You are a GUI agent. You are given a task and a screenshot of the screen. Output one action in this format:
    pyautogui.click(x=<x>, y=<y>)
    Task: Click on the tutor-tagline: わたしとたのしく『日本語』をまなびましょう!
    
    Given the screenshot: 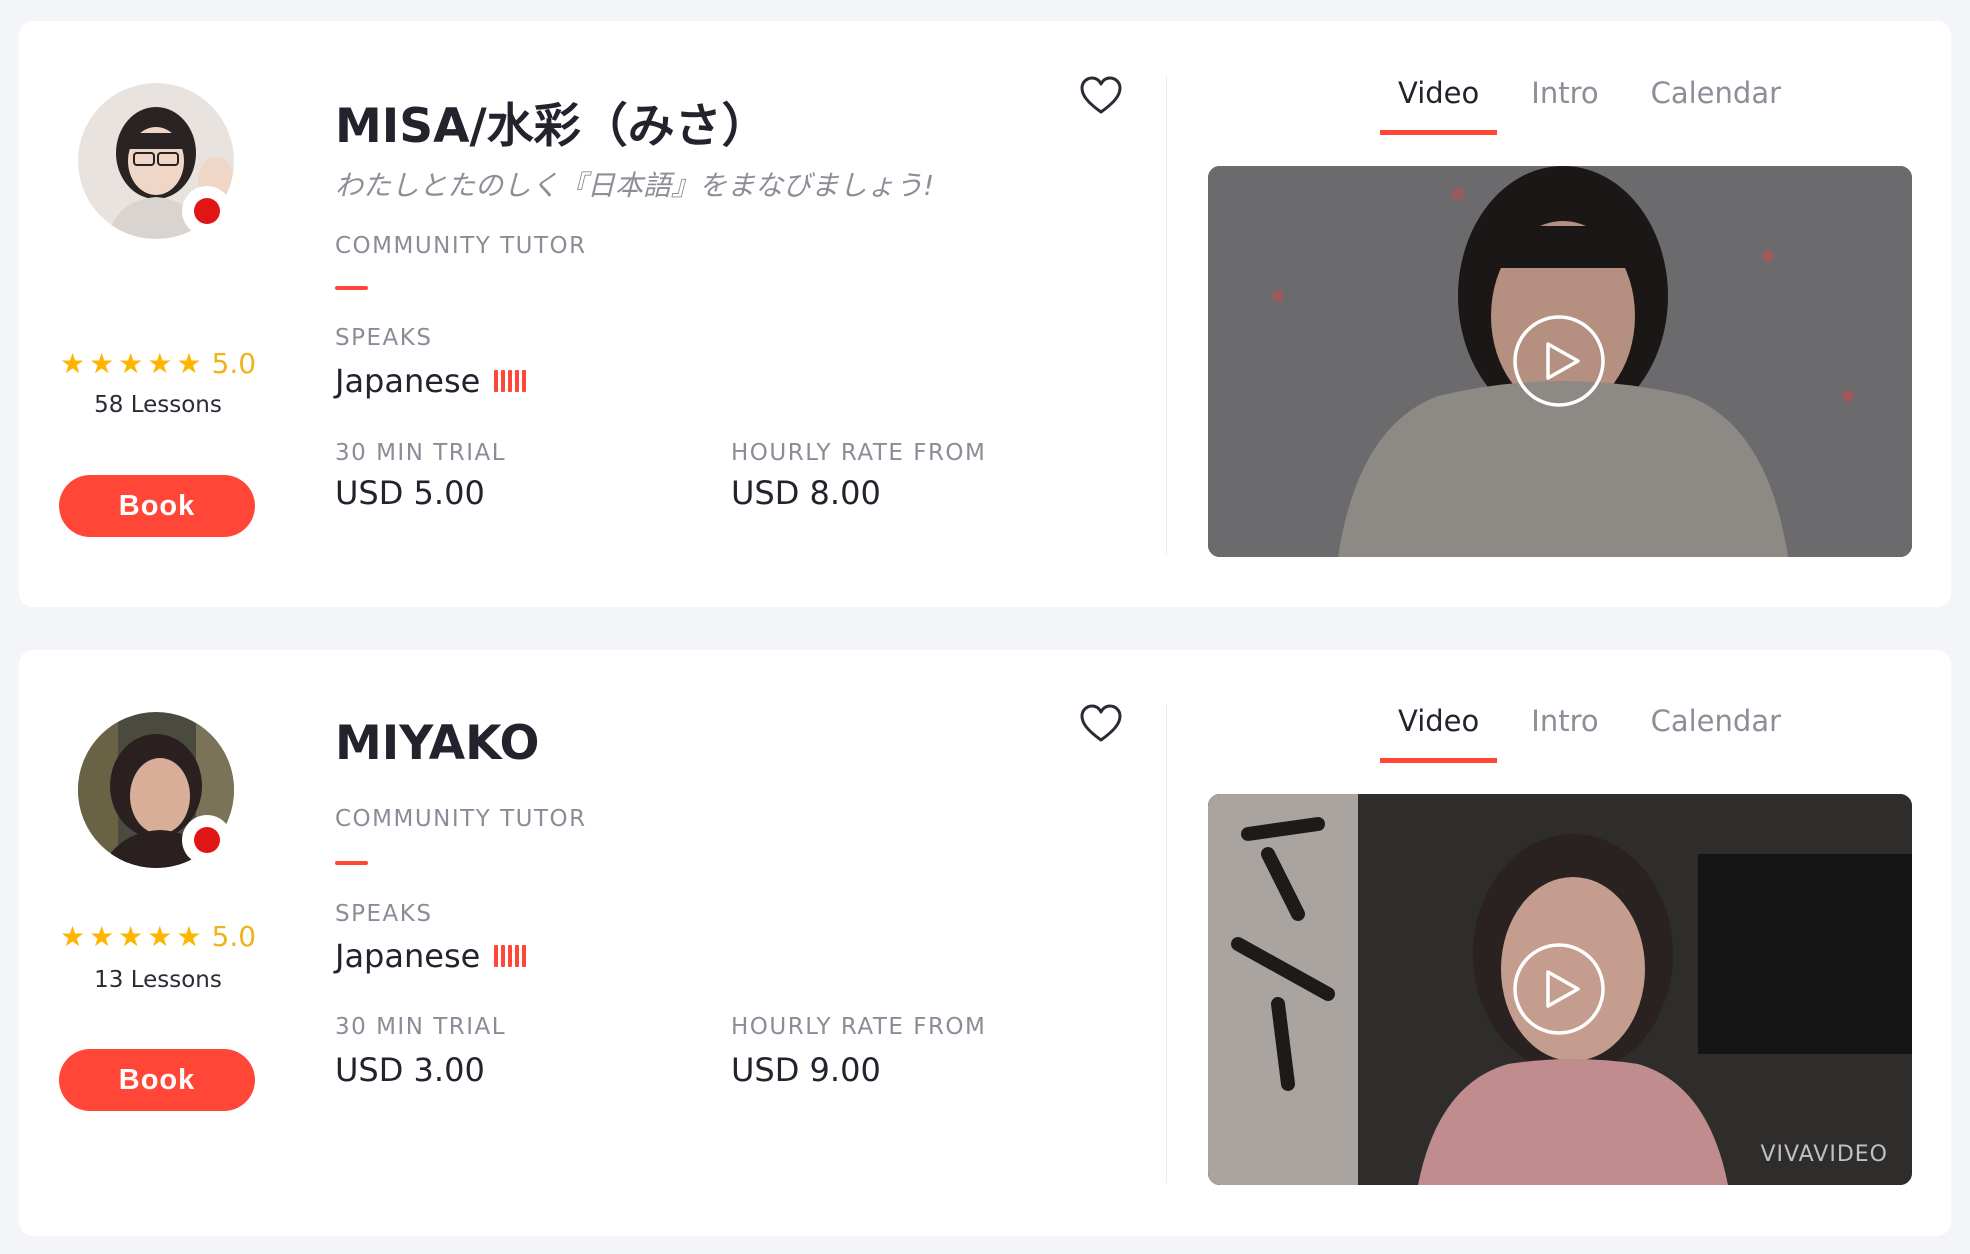 What is the action you would take?
    pyautogui.click(x=635, y=185)
    